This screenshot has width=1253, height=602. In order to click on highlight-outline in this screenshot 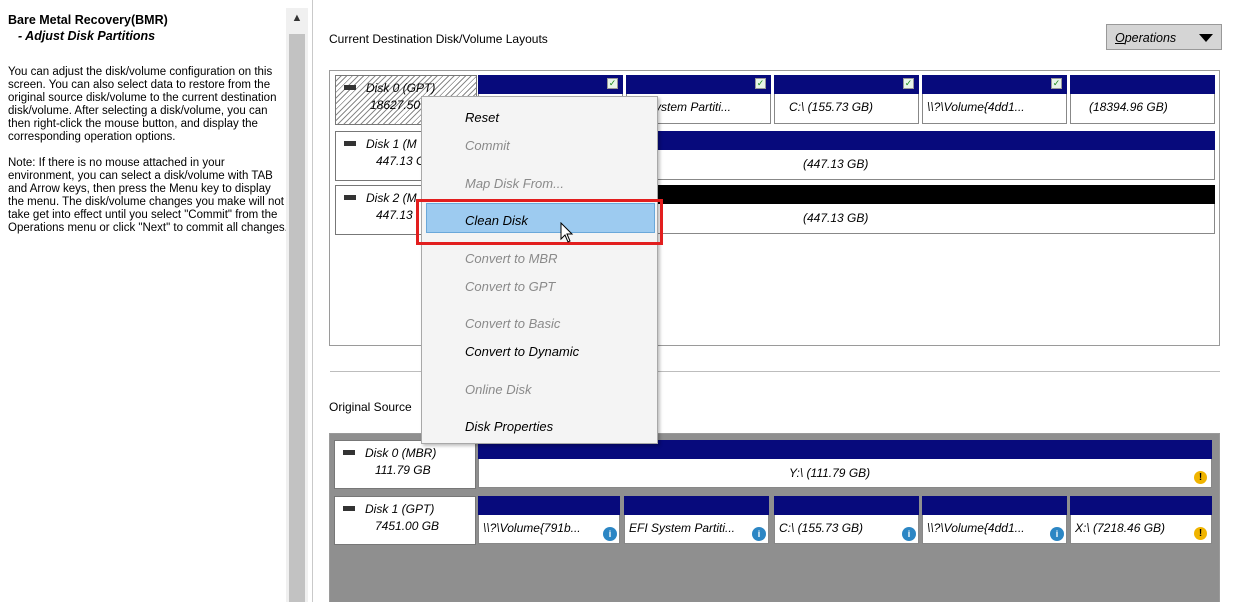, I will do `click(539, 222)`.